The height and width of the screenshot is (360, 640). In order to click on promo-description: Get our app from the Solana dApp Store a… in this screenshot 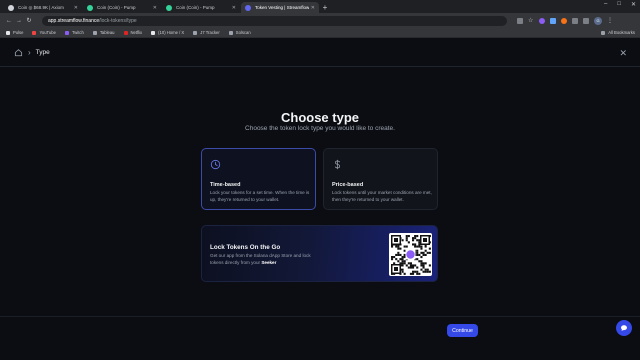, I will do `click(265, 259)`.